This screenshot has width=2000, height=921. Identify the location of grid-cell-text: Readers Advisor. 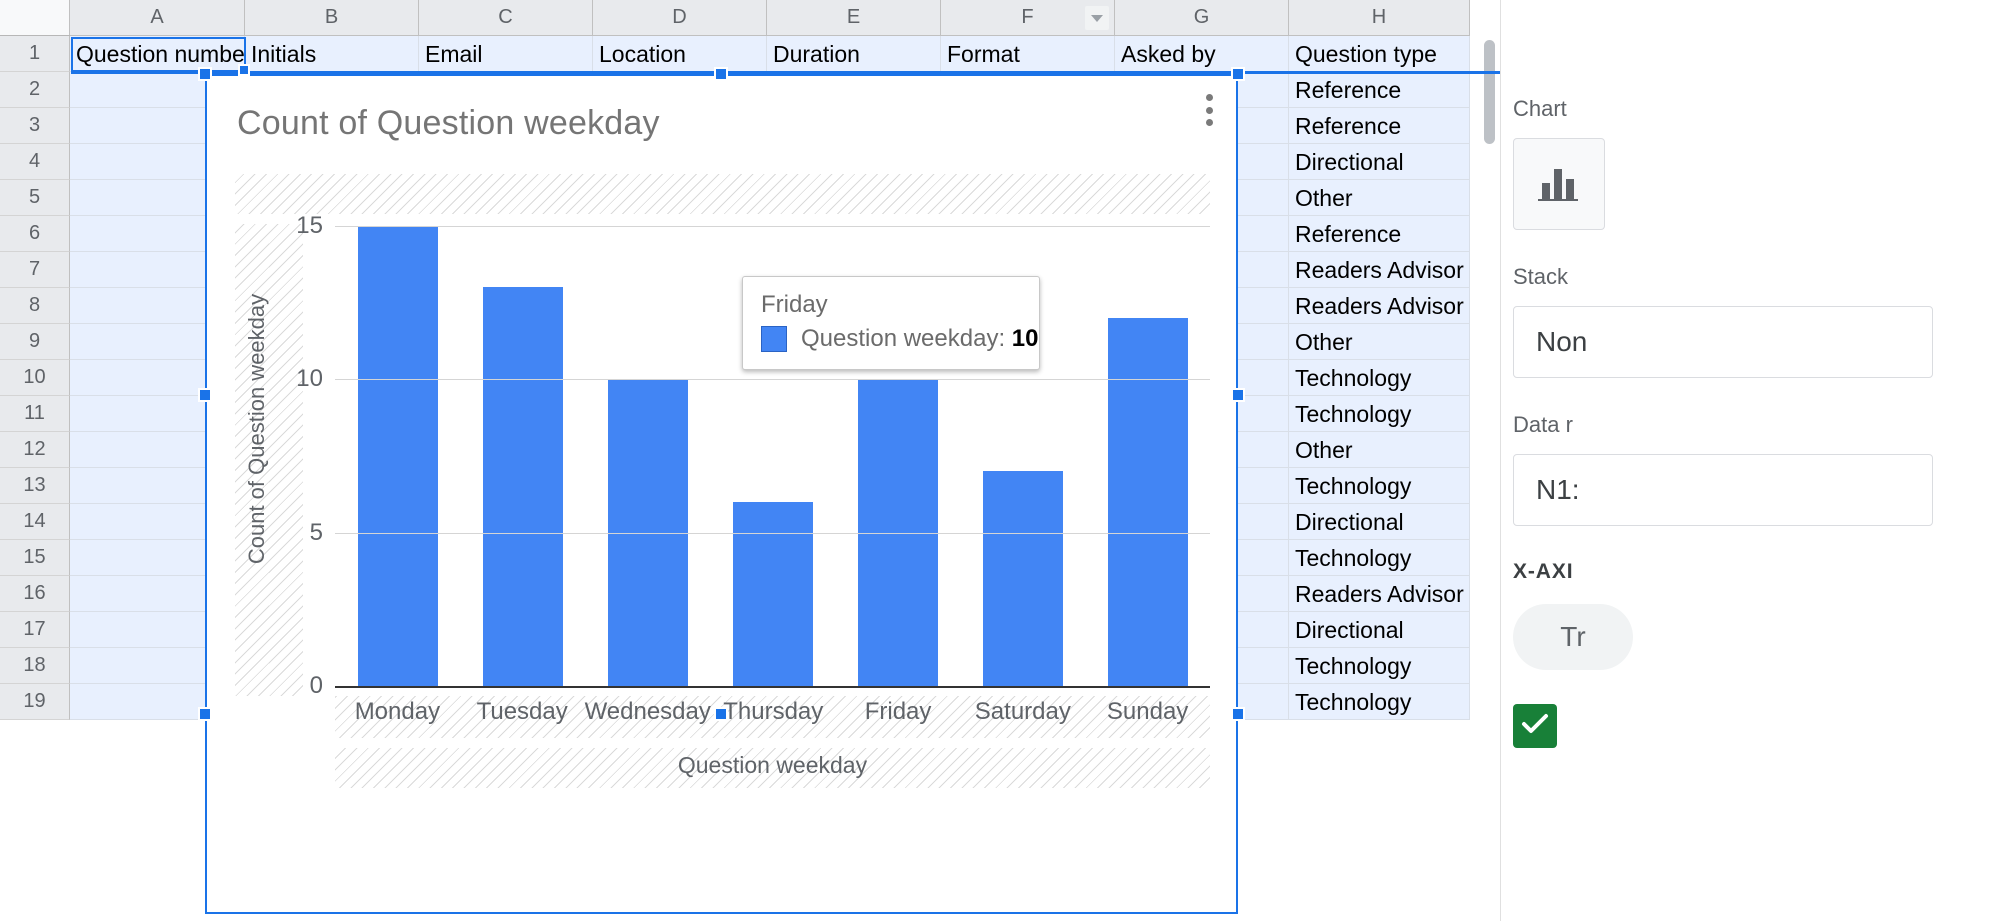
(1379, 270).